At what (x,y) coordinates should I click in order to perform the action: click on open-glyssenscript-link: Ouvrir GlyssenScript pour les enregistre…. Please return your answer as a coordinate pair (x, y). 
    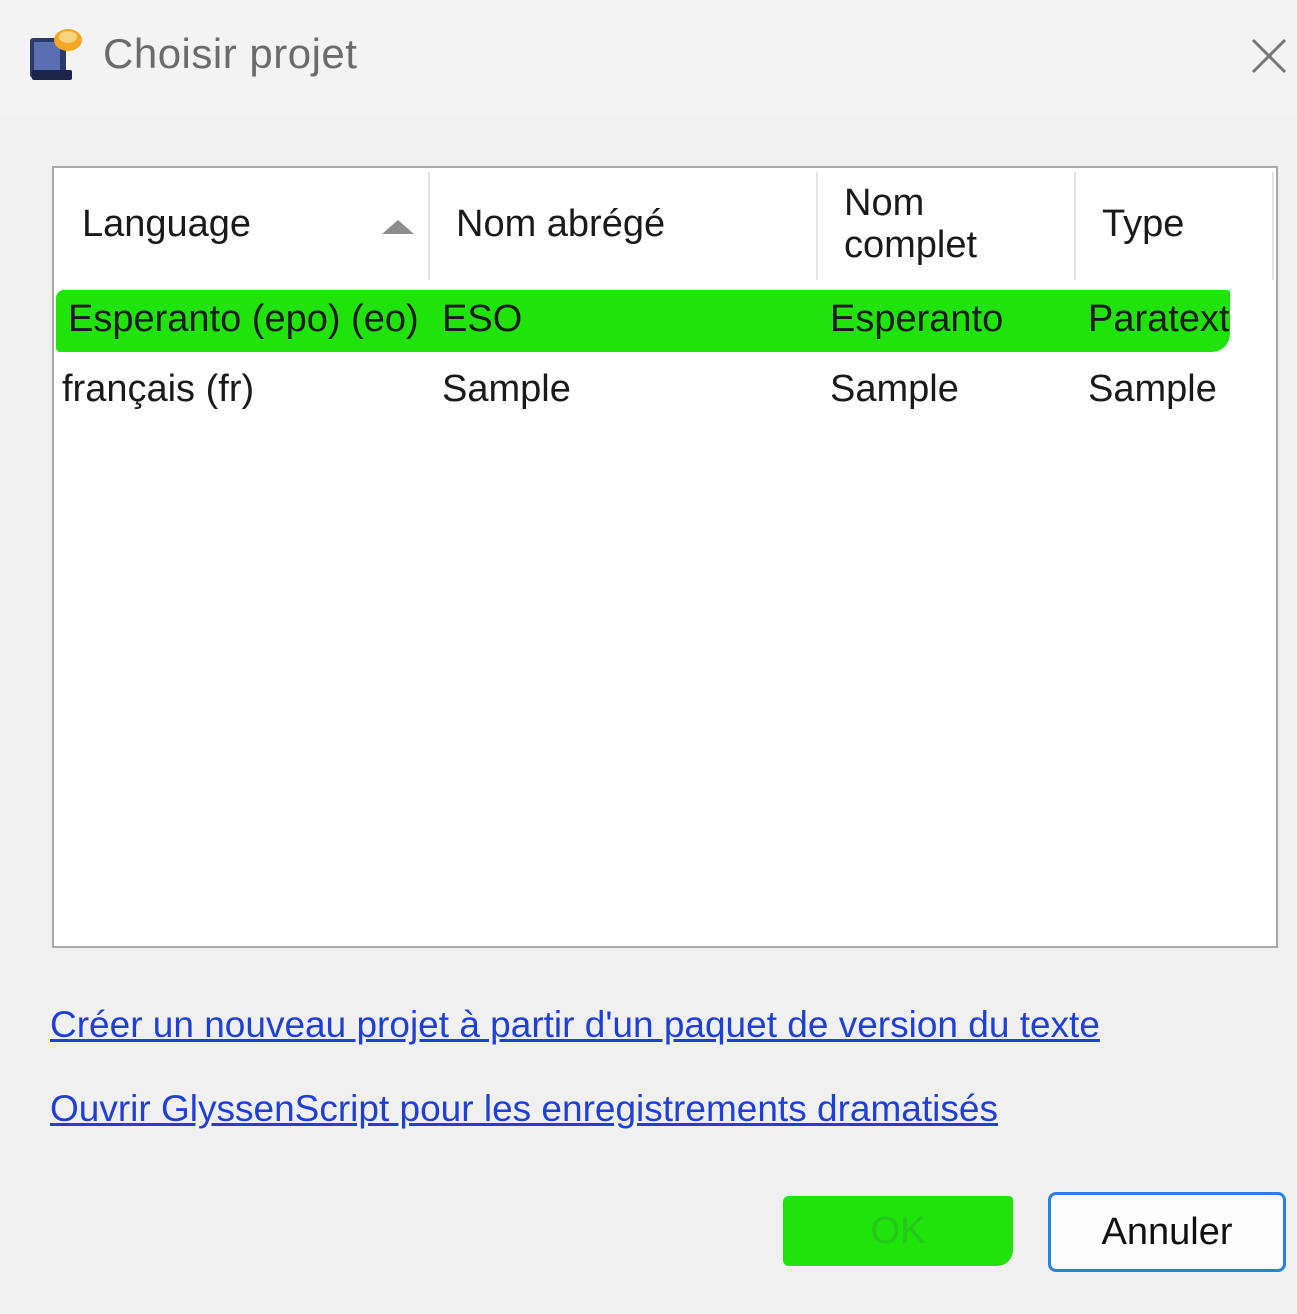
    Looking at the image, I should click on (524, 1109).